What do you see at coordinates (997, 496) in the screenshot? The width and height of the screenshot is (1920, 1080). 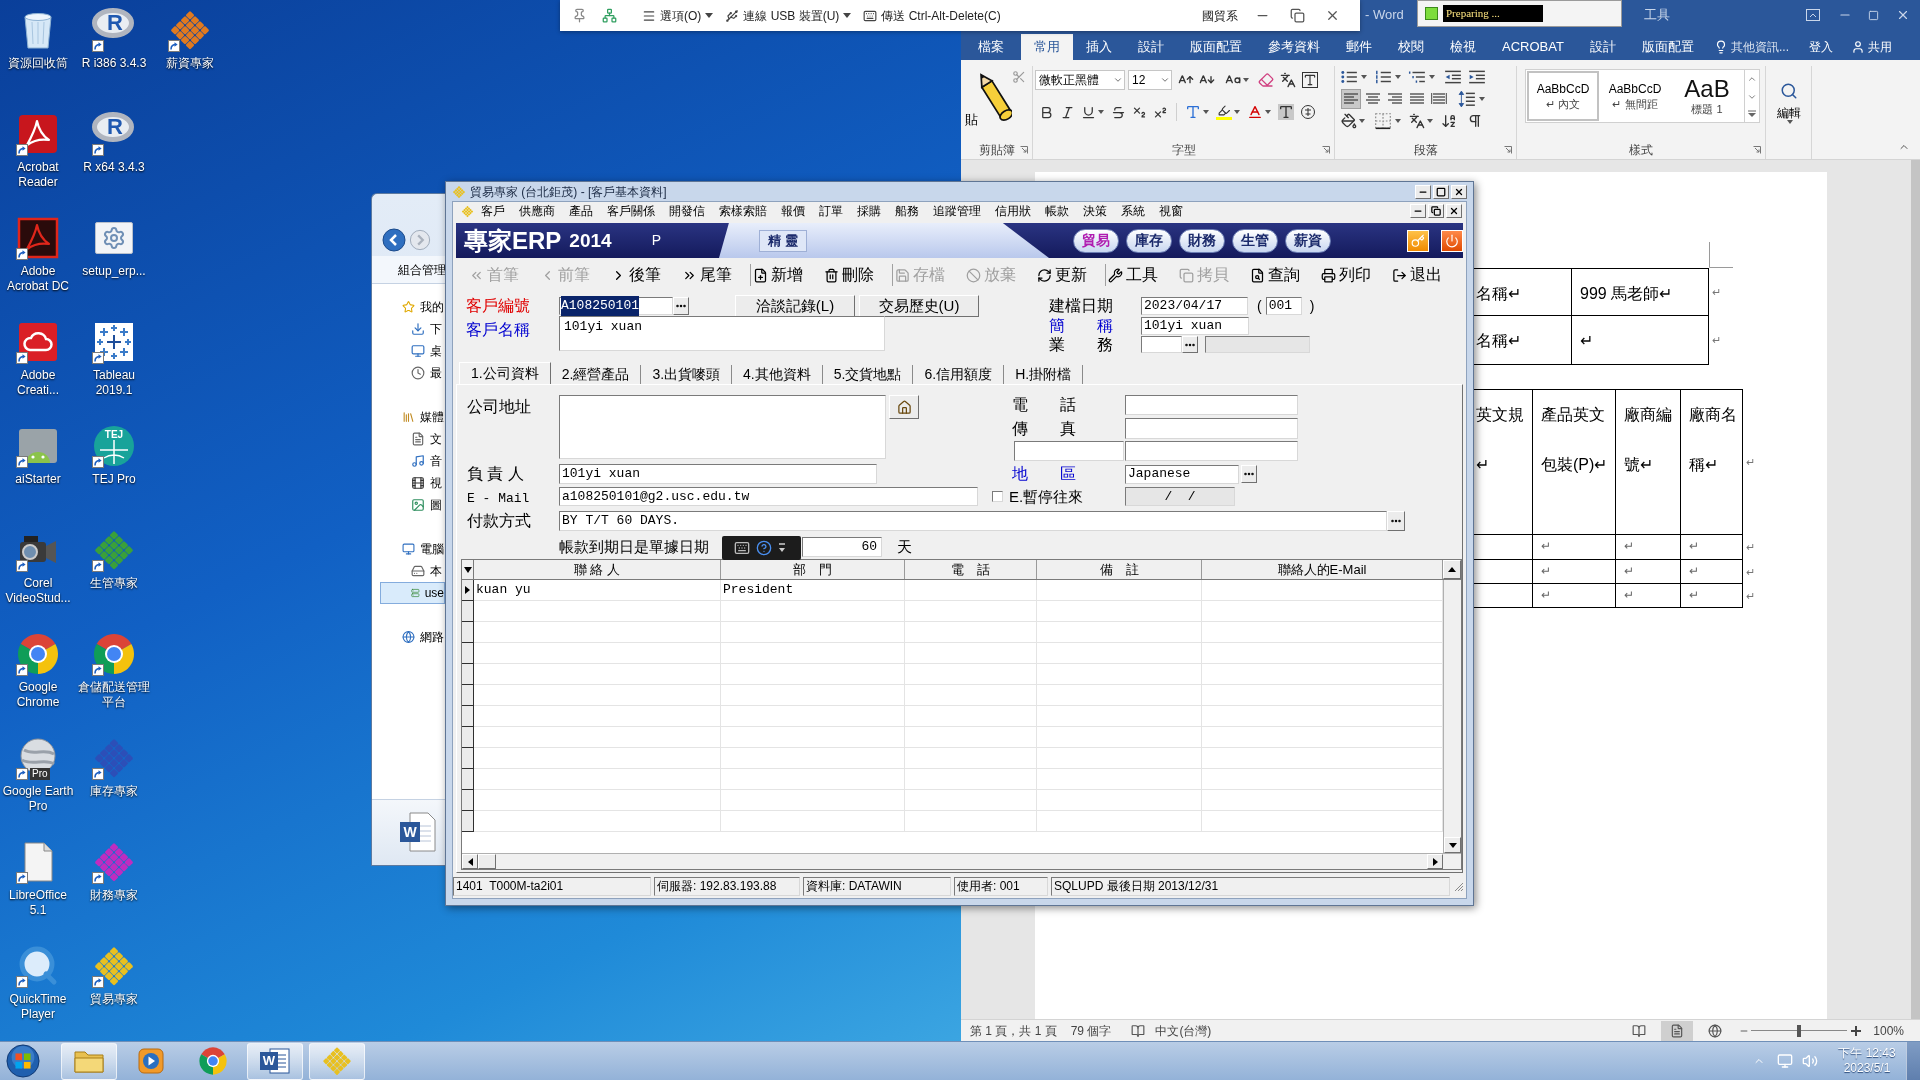 I see `checkbox` at bounding box center [997, 496].